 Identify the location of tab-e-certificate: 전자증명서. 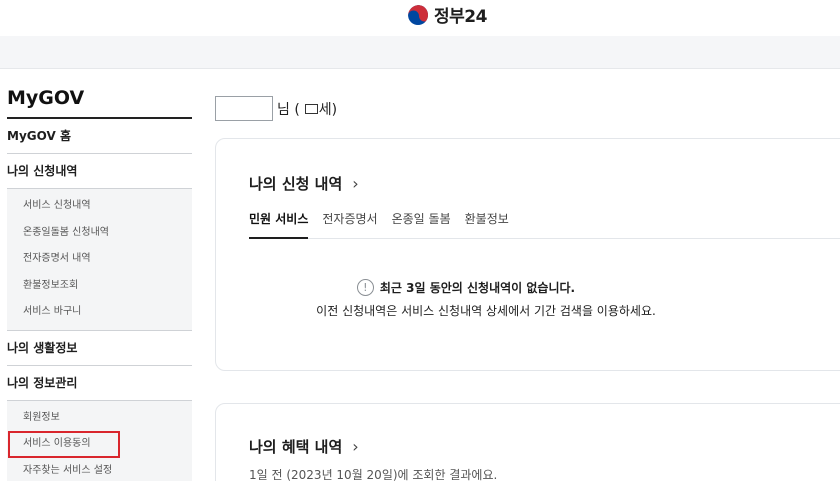
(349, 224).